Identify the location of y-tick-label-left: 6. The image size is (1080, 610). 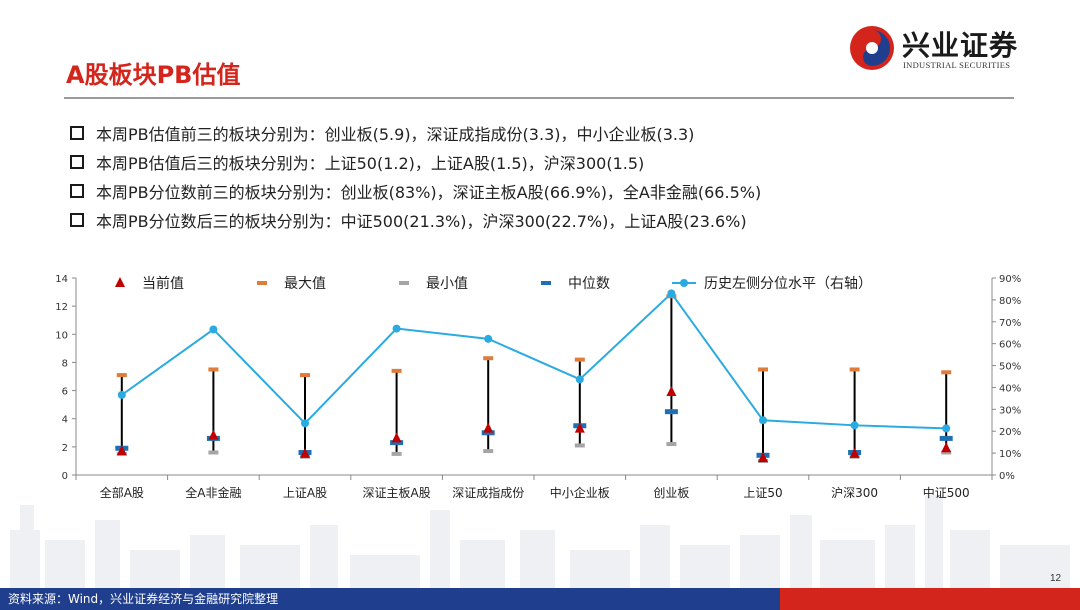
(65, 392).